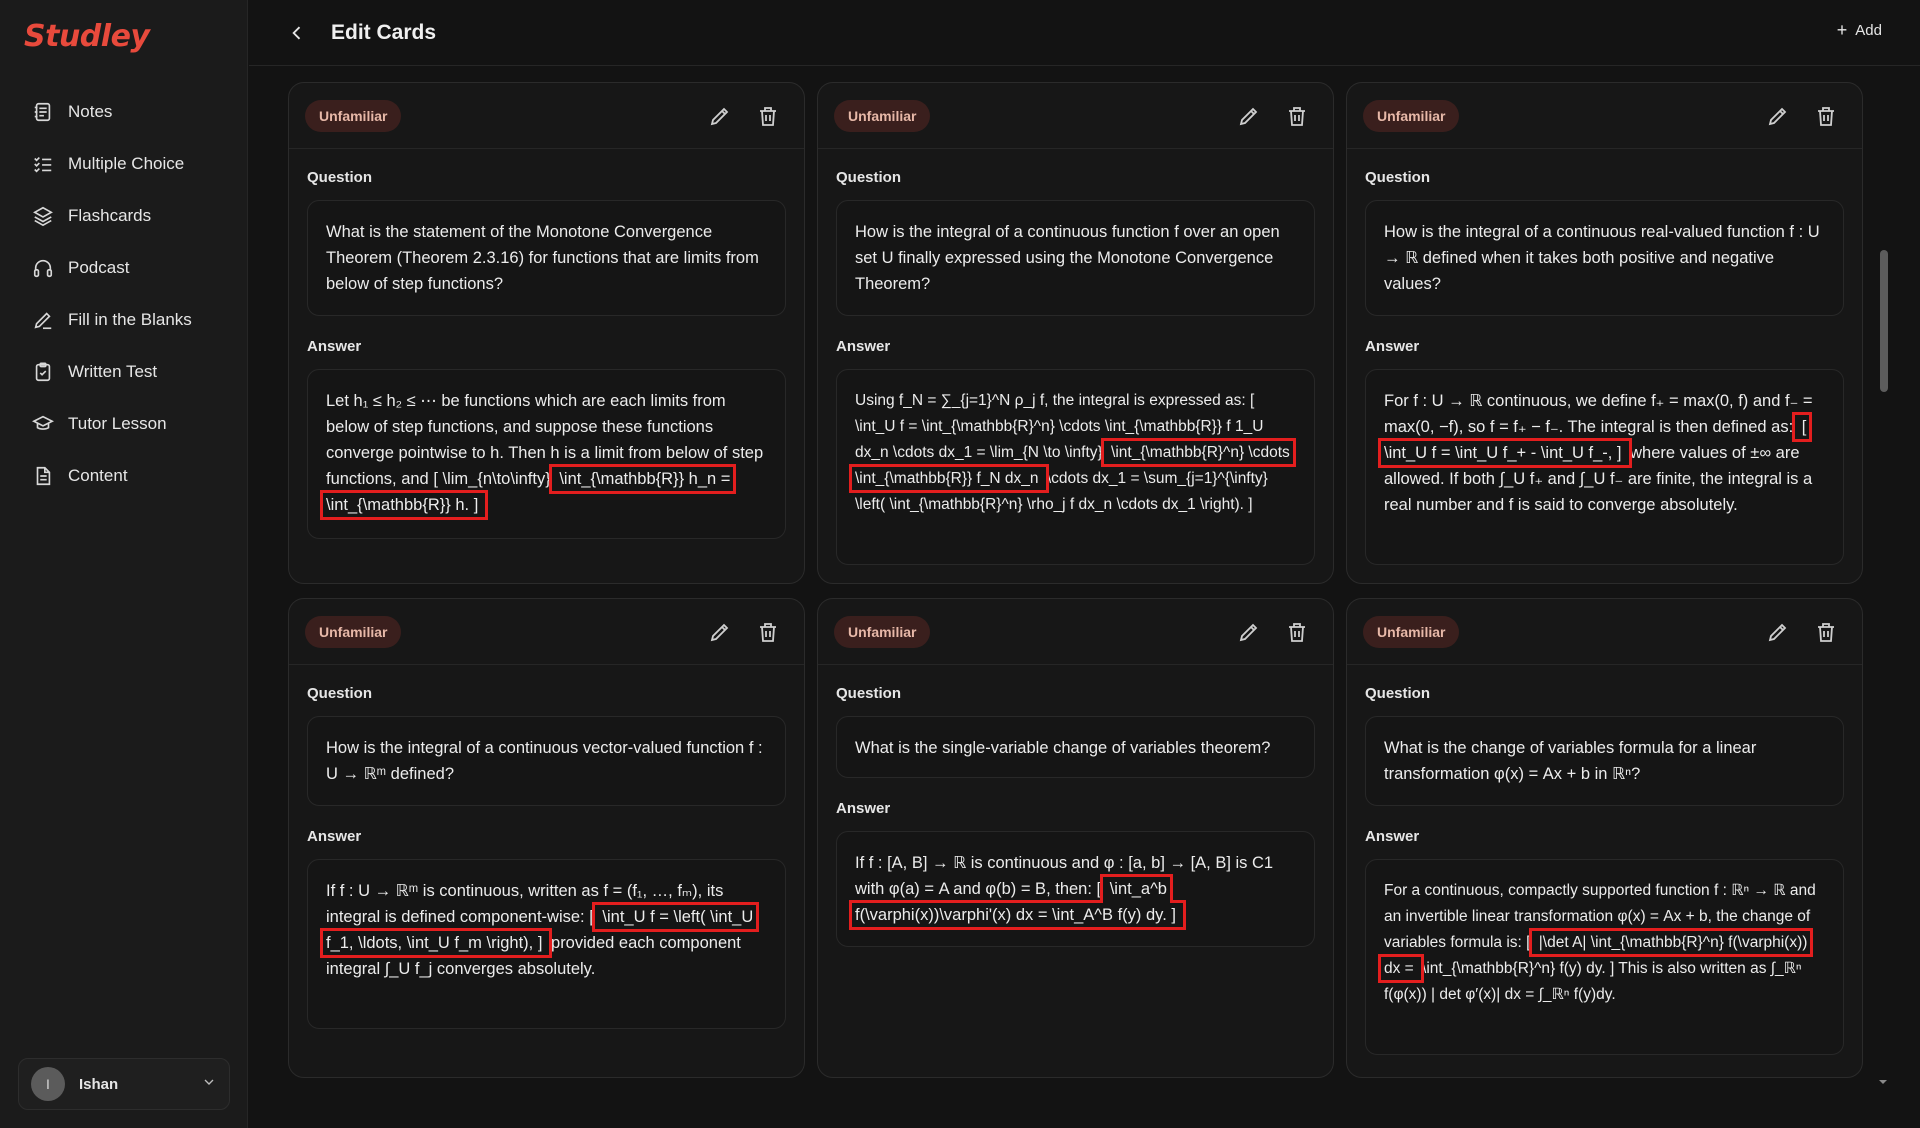 This screenshot has width=1920, height=1128. I want to click on logo-text: Studley, so click(87, 36).